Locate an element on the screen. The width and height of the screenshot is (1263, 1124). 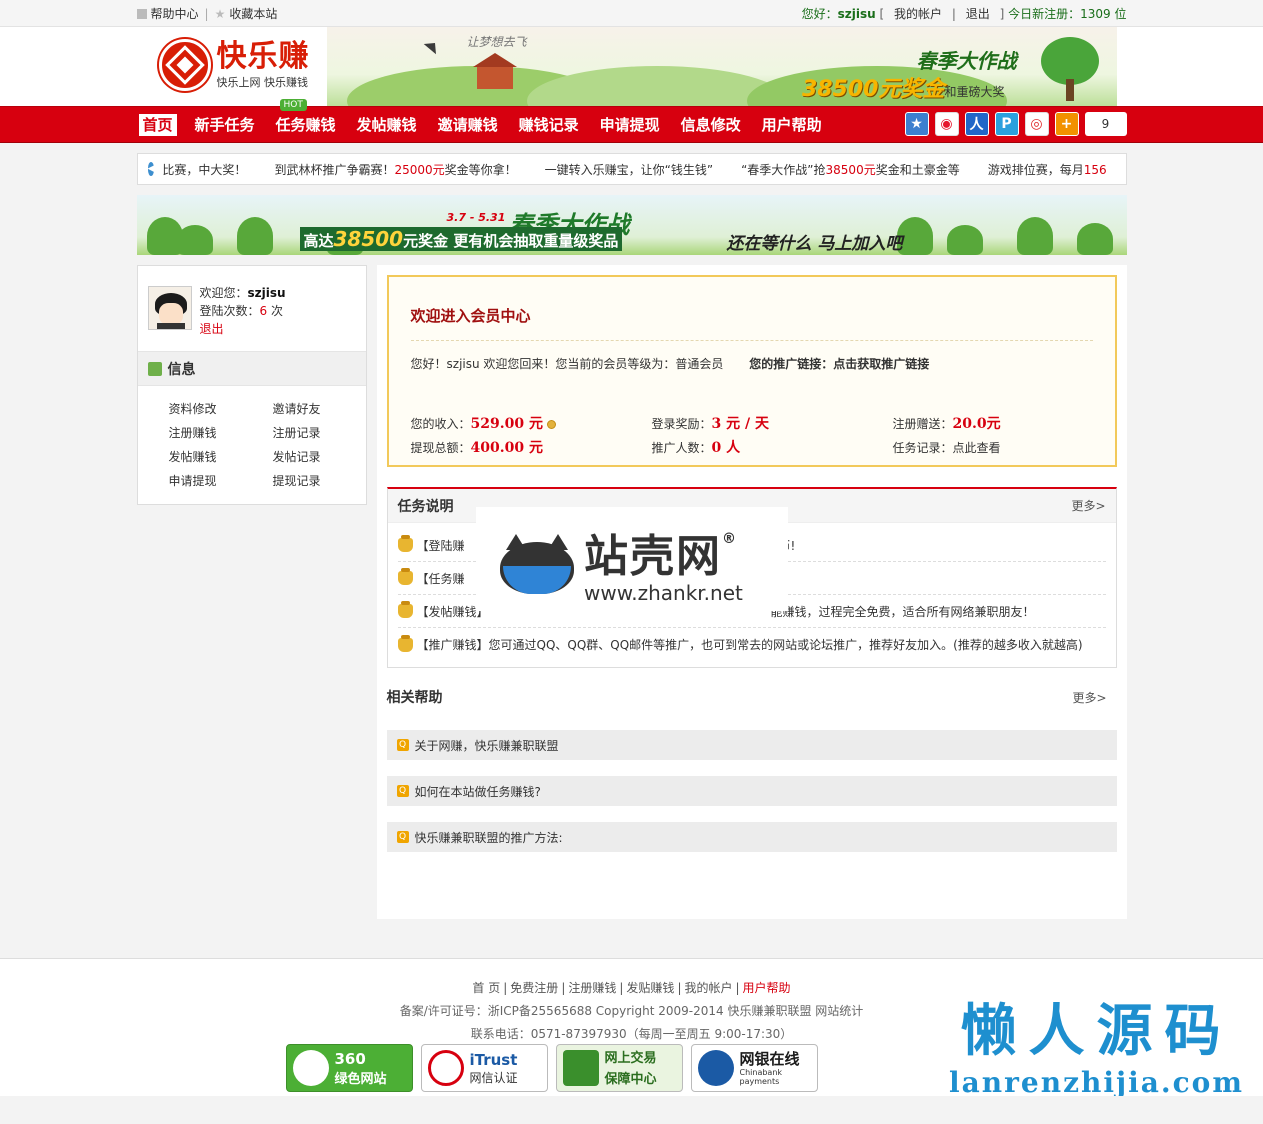
greeting: 您好！ is located at coordinates (428, 364).